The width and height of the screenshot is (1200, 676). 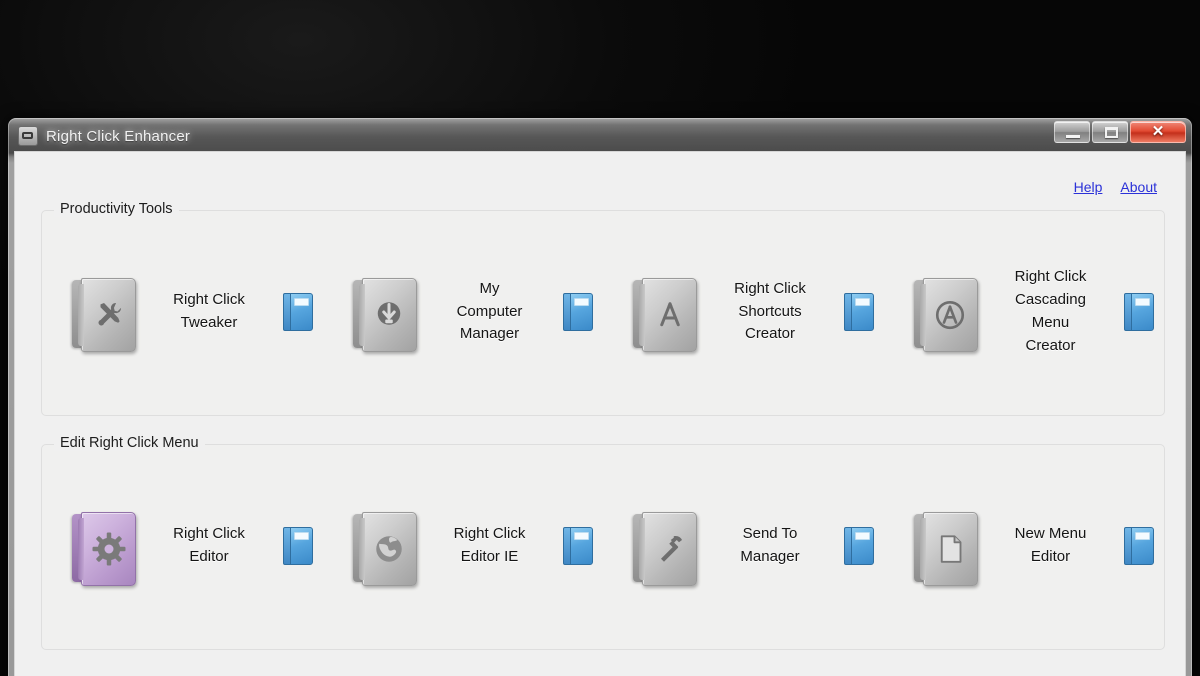 I want to click on window-title: Right Click Enhancer, so click(x=118, y=136).